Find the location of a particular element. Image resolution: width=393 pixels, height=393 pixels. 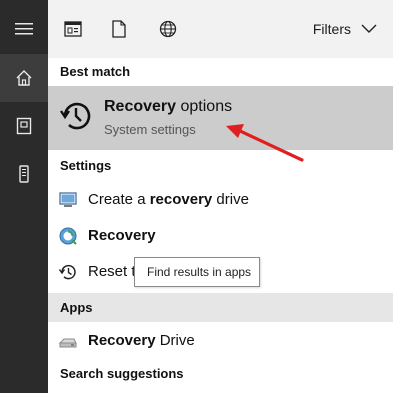

documents-filter-button is located at coordinates (119, 29).